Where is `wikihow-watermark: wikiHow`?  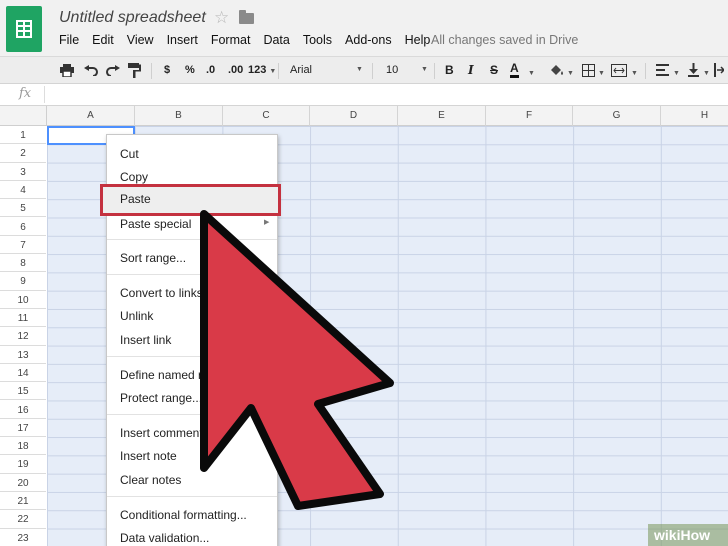 wikihow-watermark: wikiHow is located at coordinates (688, 535).